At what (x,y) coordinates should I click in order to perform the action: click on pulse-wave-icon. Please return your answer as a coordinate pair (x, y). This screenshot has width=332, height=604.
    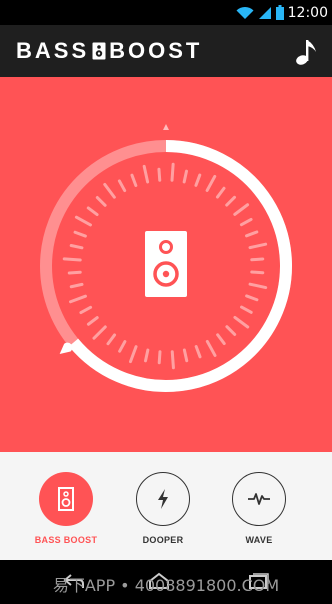
    Looking at the image, I should click on (259, 499).